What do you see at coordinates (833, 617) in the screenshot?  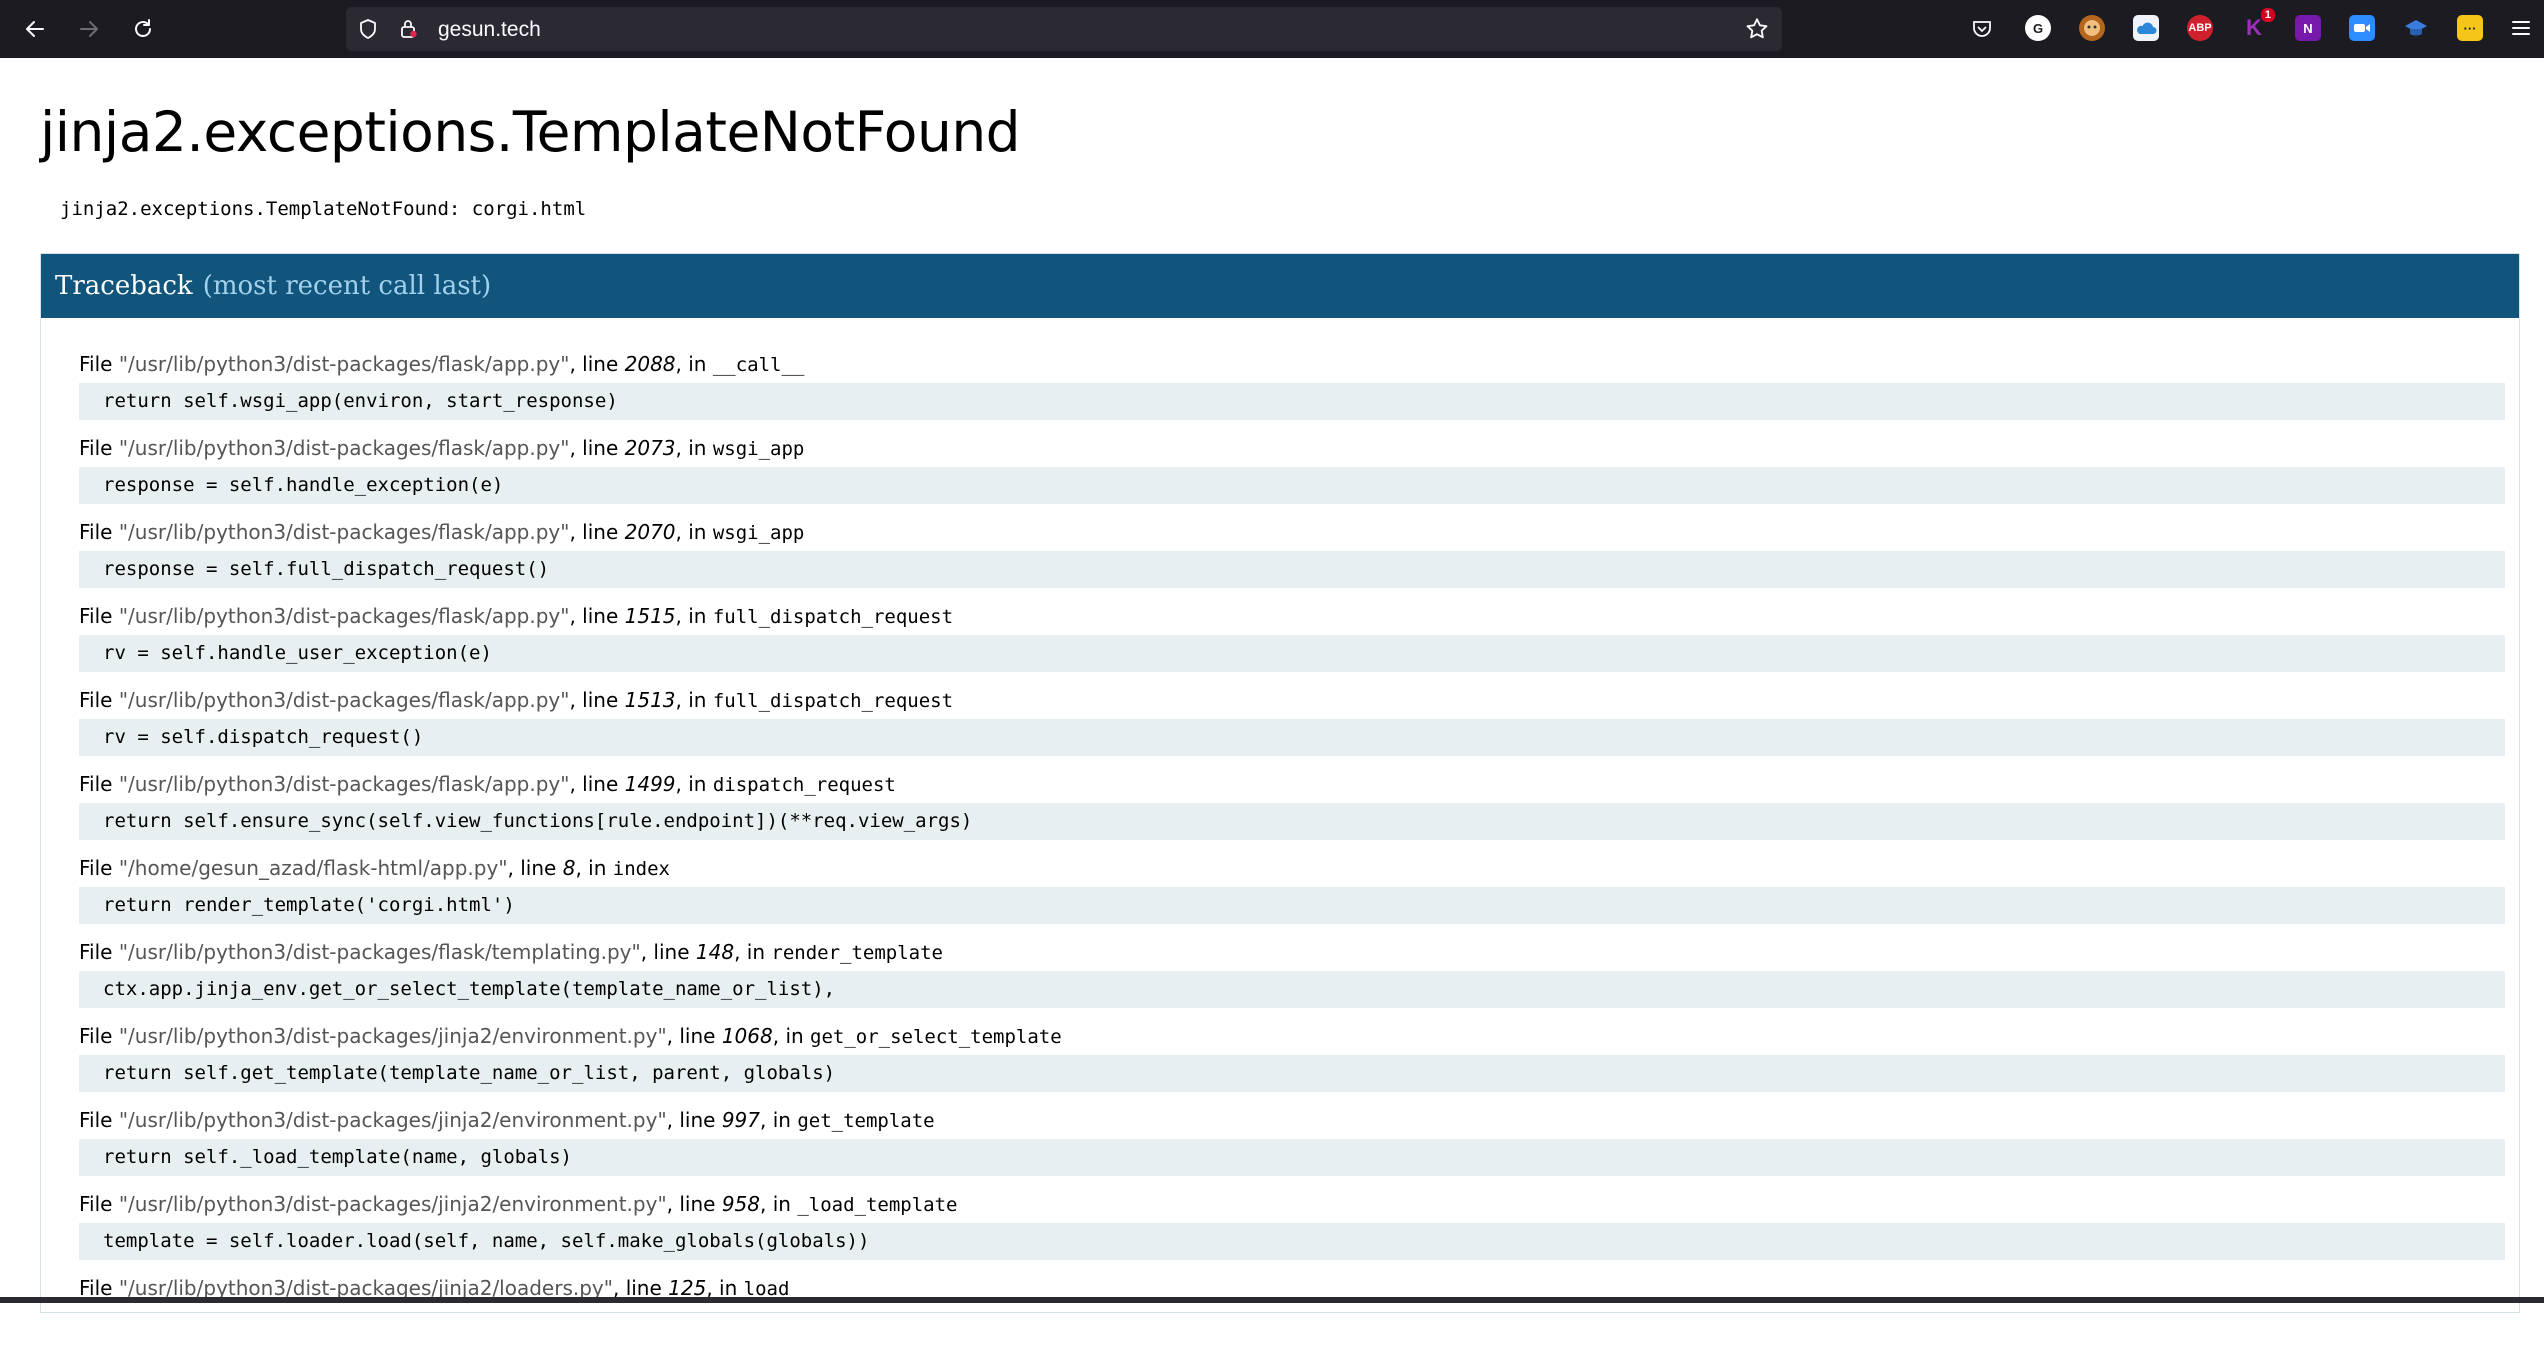 I see `frame-function-name: full_dispatch_request` at bounding box center [833, 617].